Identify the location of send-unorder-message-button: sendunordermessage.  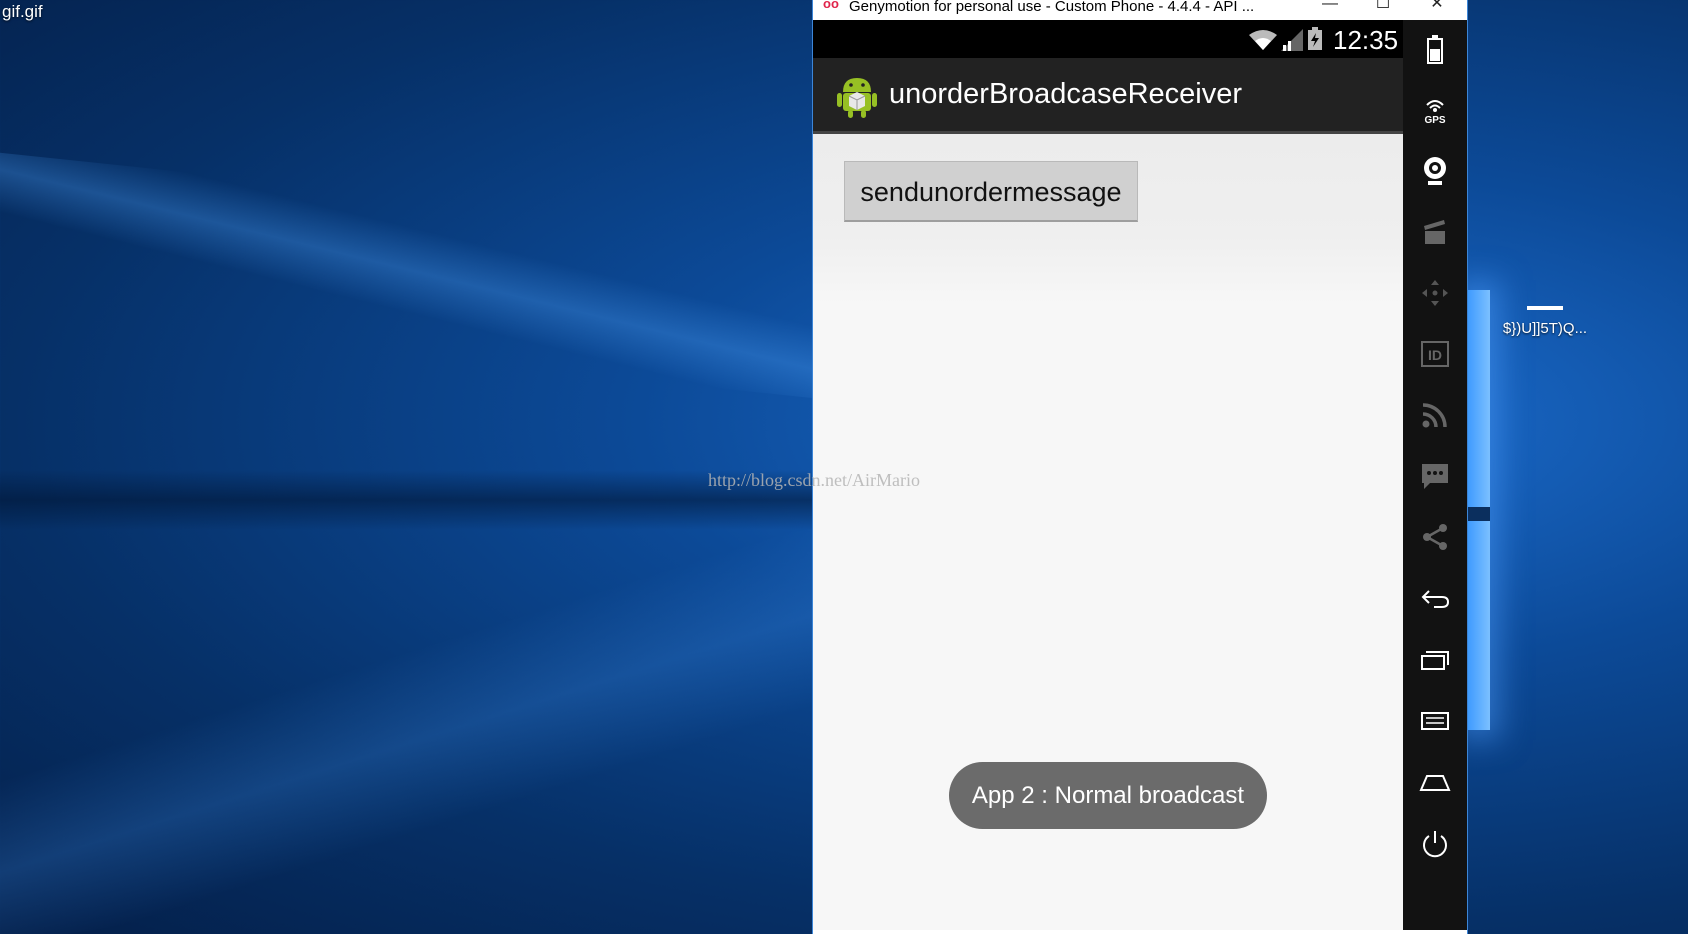
(991, 191).